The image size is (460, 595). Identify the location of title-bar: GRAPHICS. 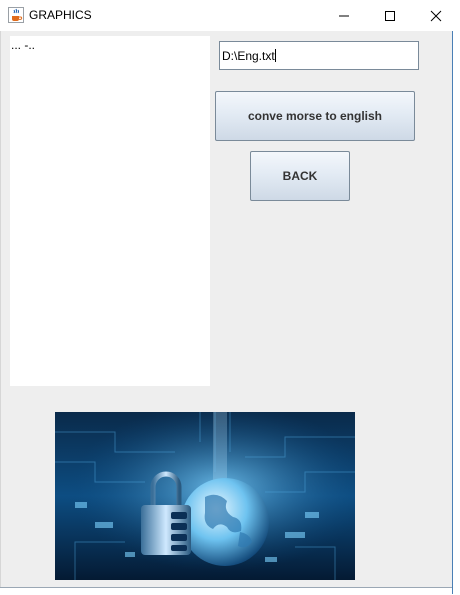
(230, 15).